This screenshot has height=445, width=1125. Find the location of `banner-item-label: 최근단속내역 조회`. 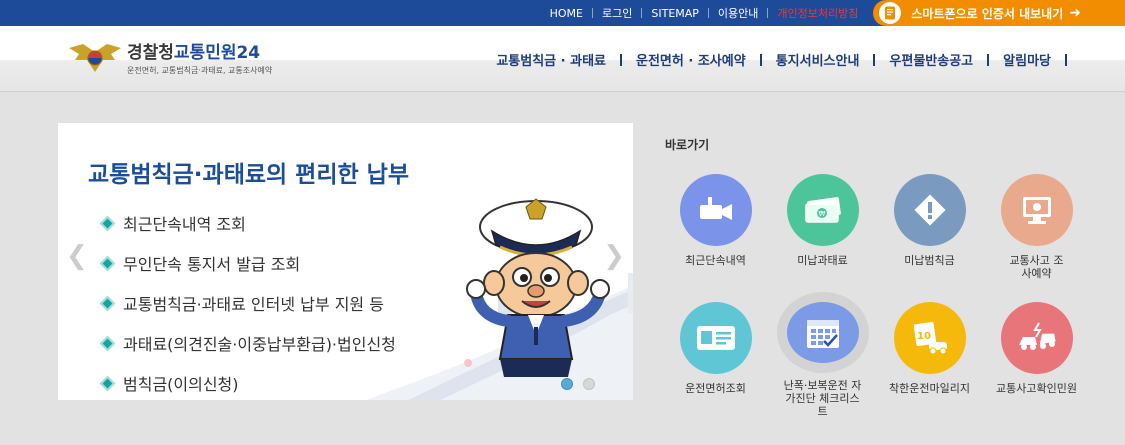

banner-item-label: 최근단속내역 조회 is located at coordinates (184, 224).